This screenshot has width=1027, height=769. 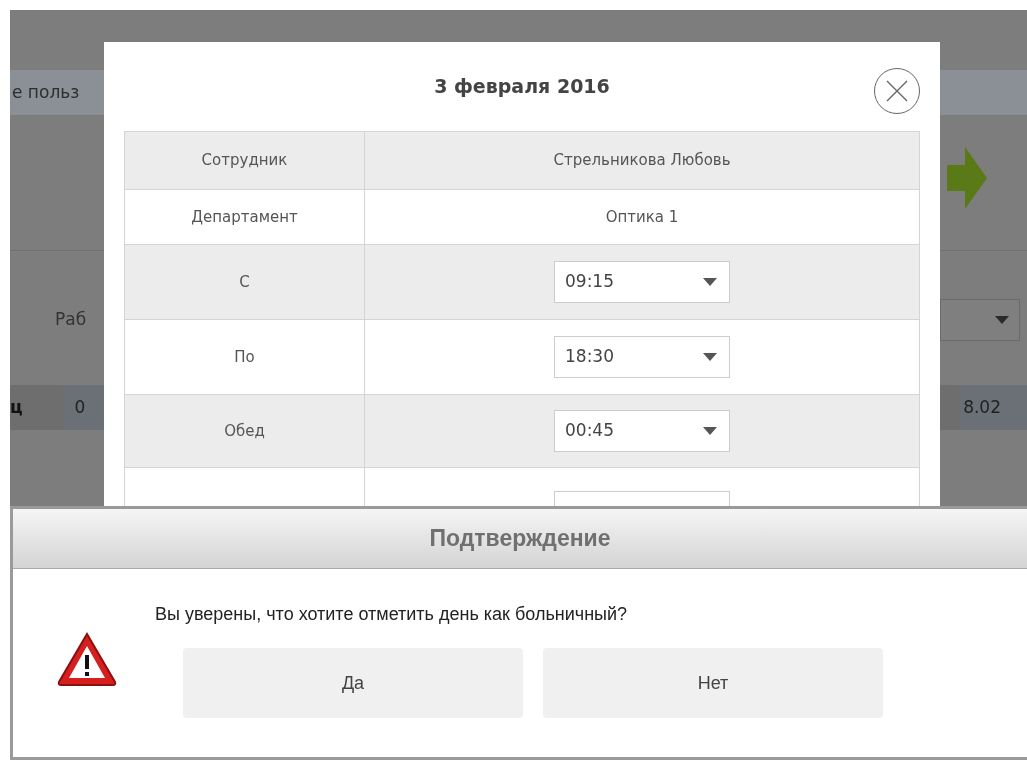 I want to click on row-label: Департамент, so click(x=244, y=217).